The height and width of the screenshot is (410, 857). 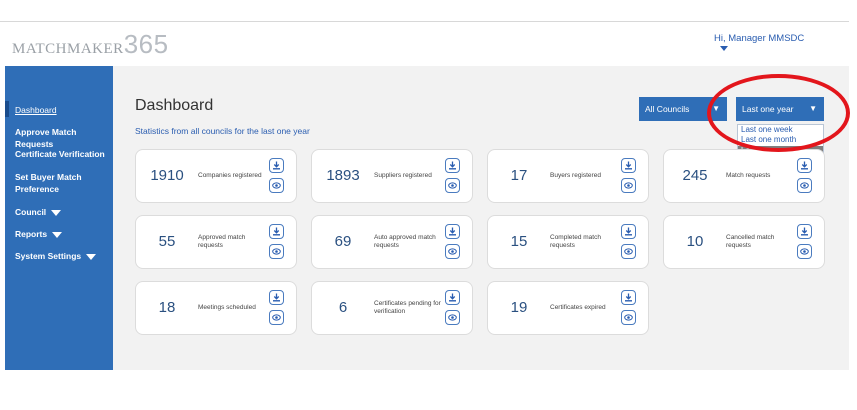 What do you see at coordinates (343, 307) in the screenshot?
I see `stat-value: 6` at bounding box center [343, 307].